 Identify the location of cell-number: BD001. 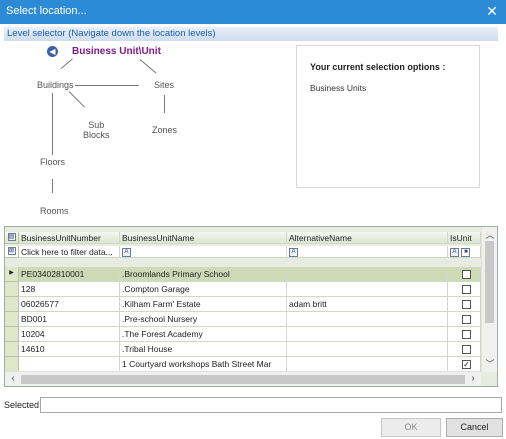
(69, 319).